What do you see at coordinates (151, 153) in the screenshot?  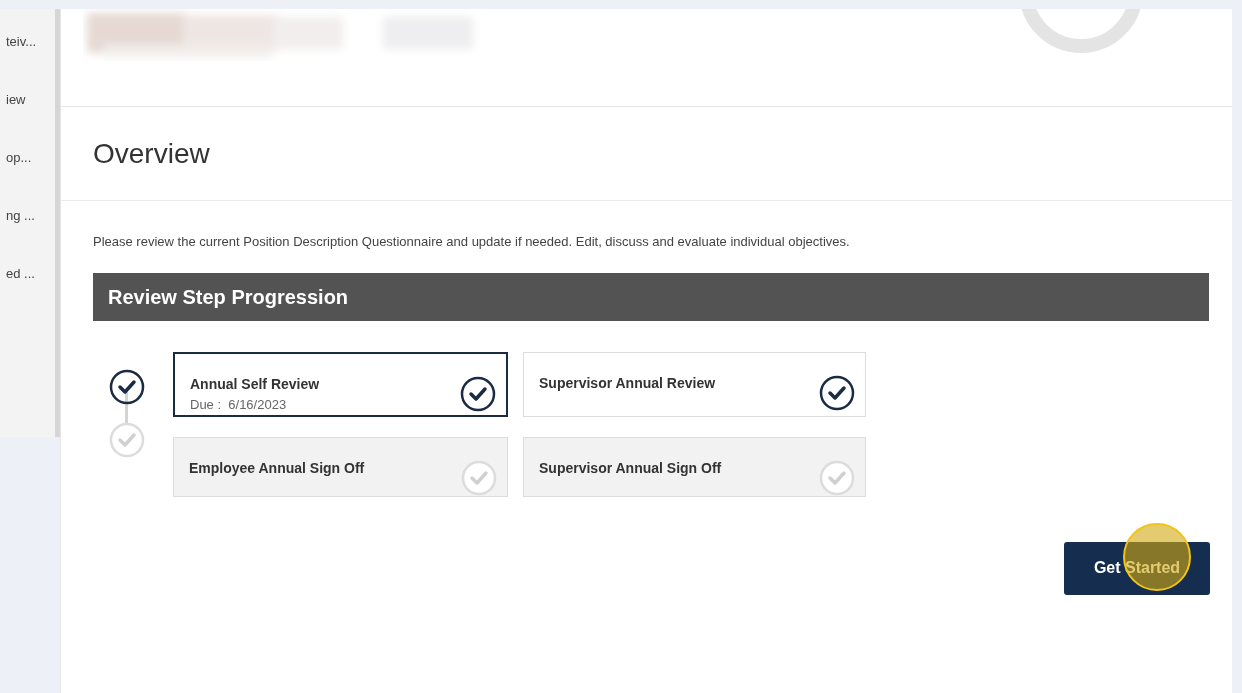 I see `section-title: Overview` at bounding box center [151, 153].